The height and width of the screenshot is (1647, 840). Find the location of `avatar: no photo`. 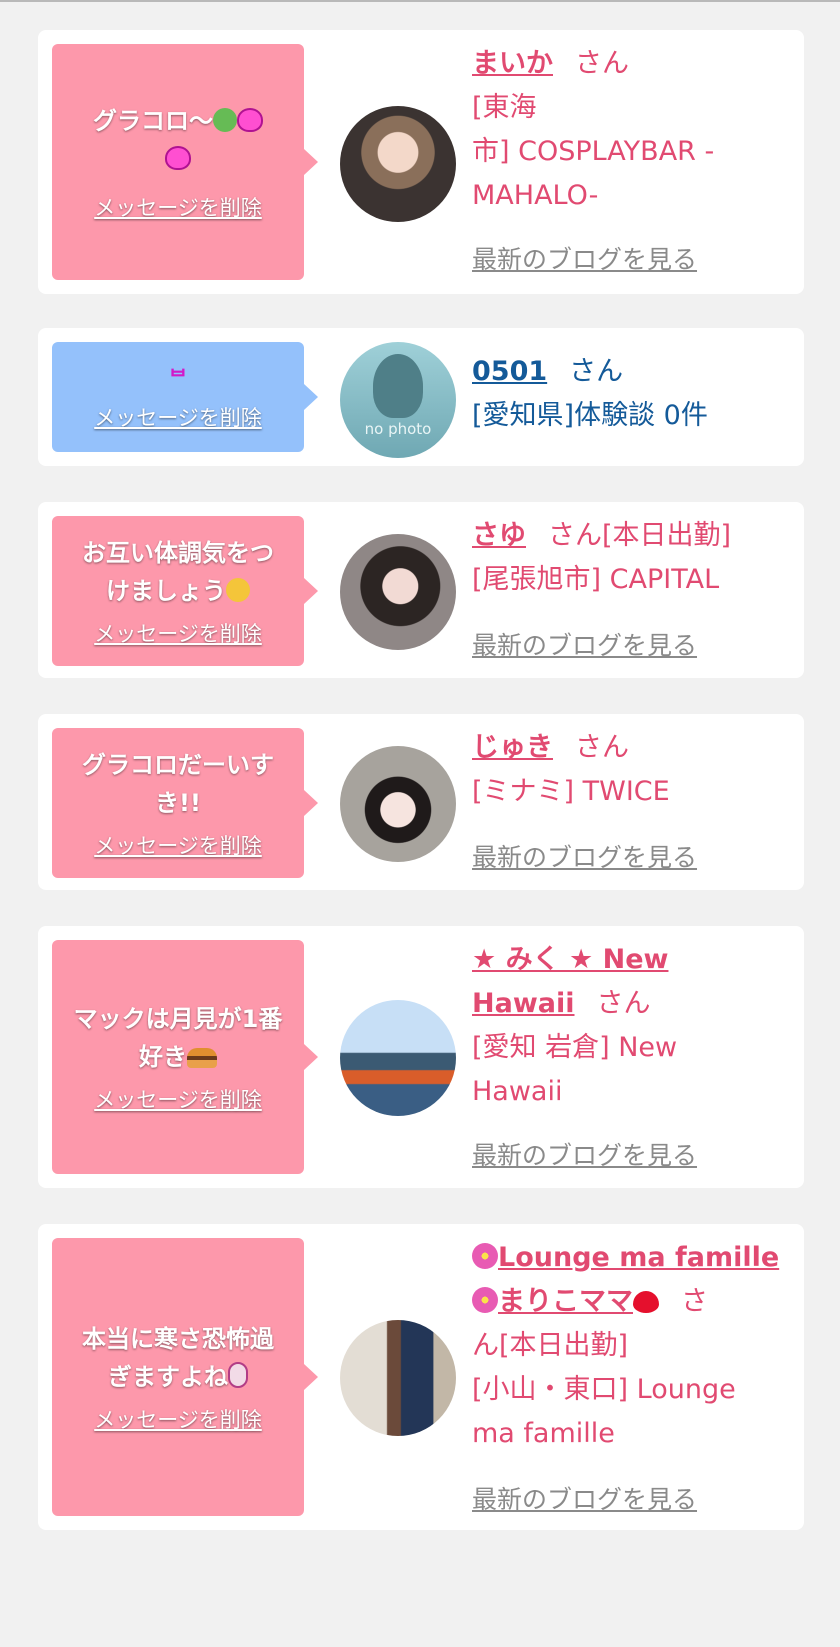

avatar: no photo is located at coordinates (398, 400).